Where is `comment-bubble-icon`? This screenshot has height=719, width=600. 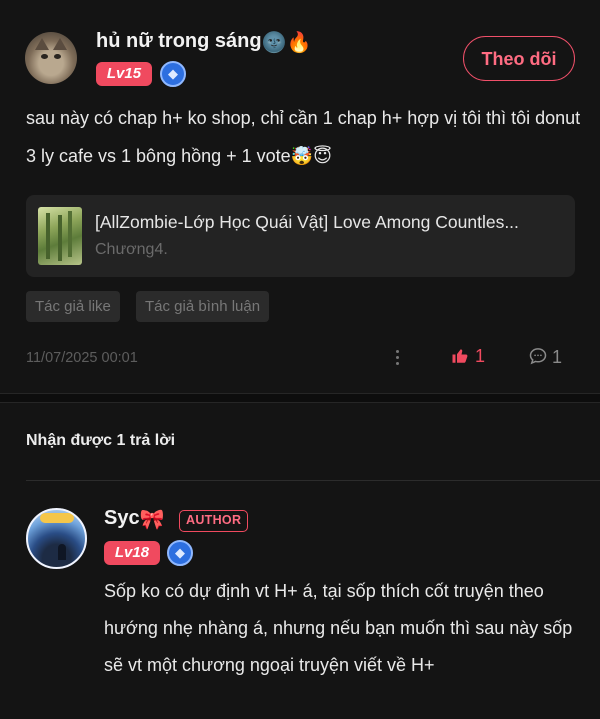 comment-bubble-icon is located at coordinates (538, 356).